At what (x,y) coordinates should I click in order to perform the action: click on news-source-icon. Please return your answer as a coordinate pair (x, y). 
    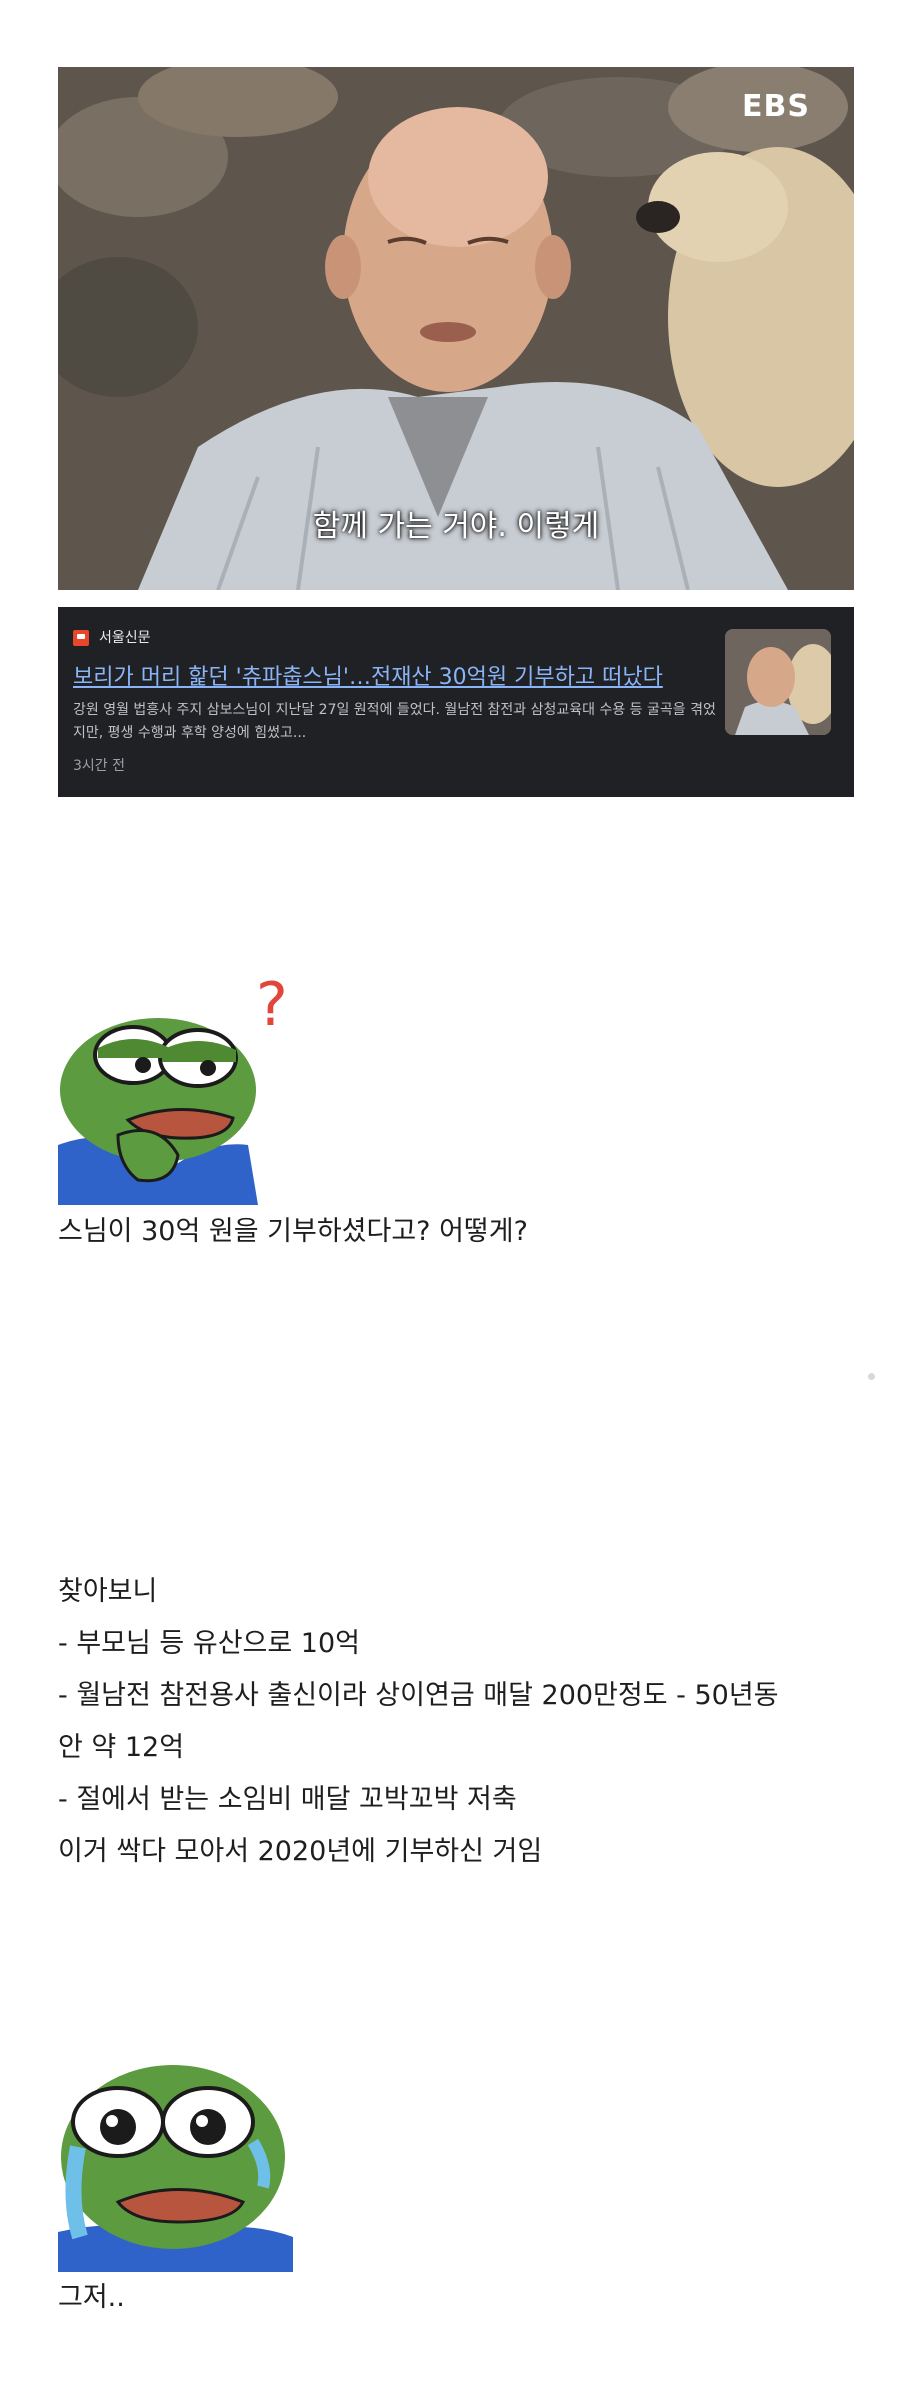
    Looking at the image, I should click on (81, 638).